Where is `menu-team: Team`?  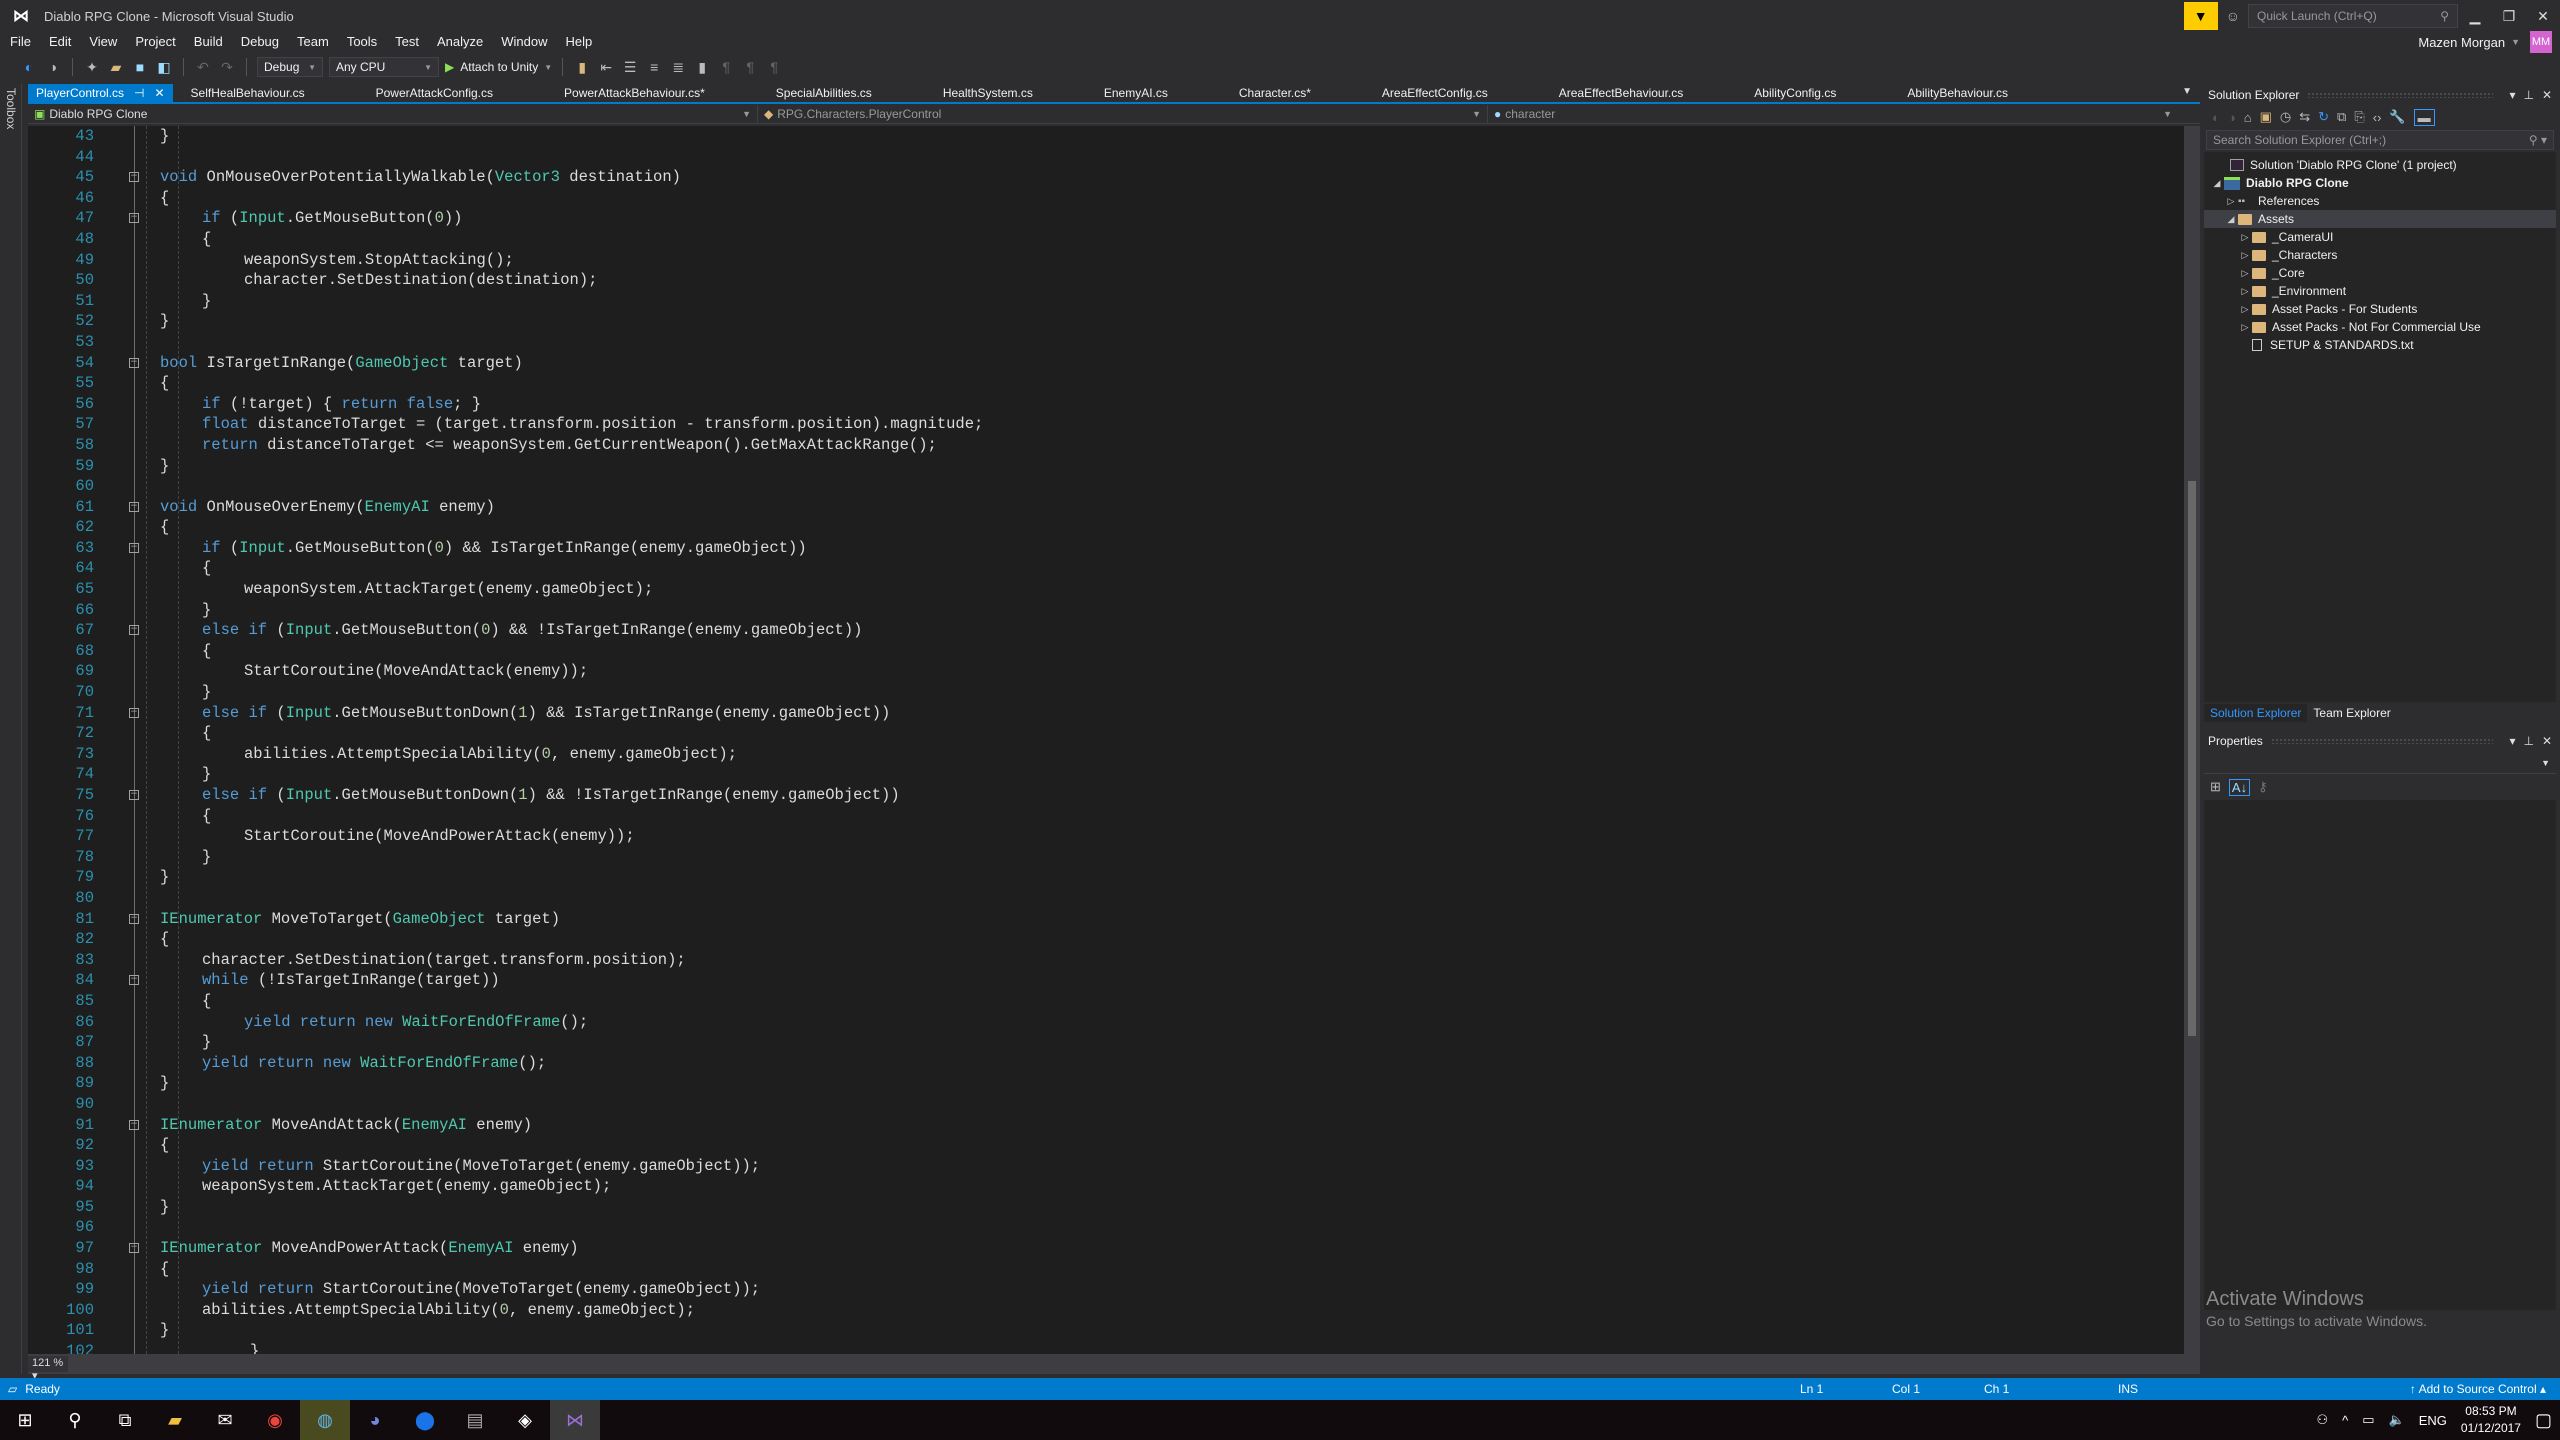 menu-team: Team is located at coordinates (313, 41).